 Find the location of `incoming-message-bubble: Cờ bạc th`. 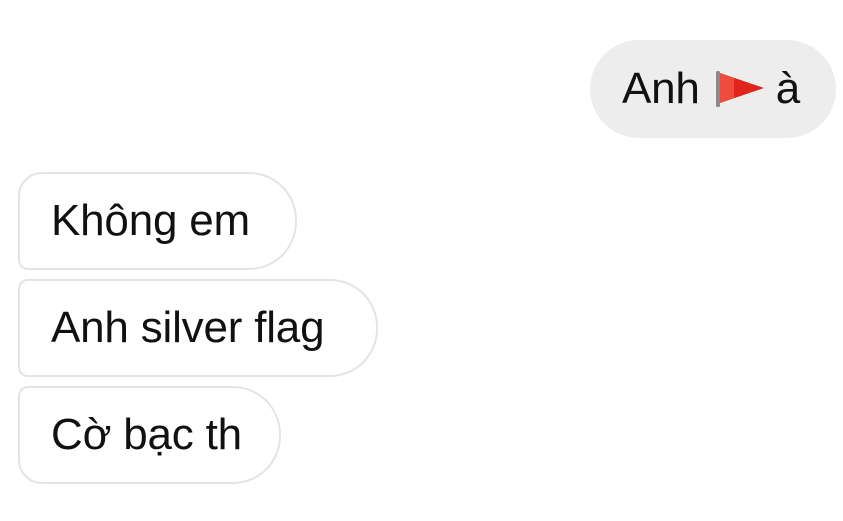

incoming-message-bubble: Cờ bạc th is located at coordinates (149, 435).